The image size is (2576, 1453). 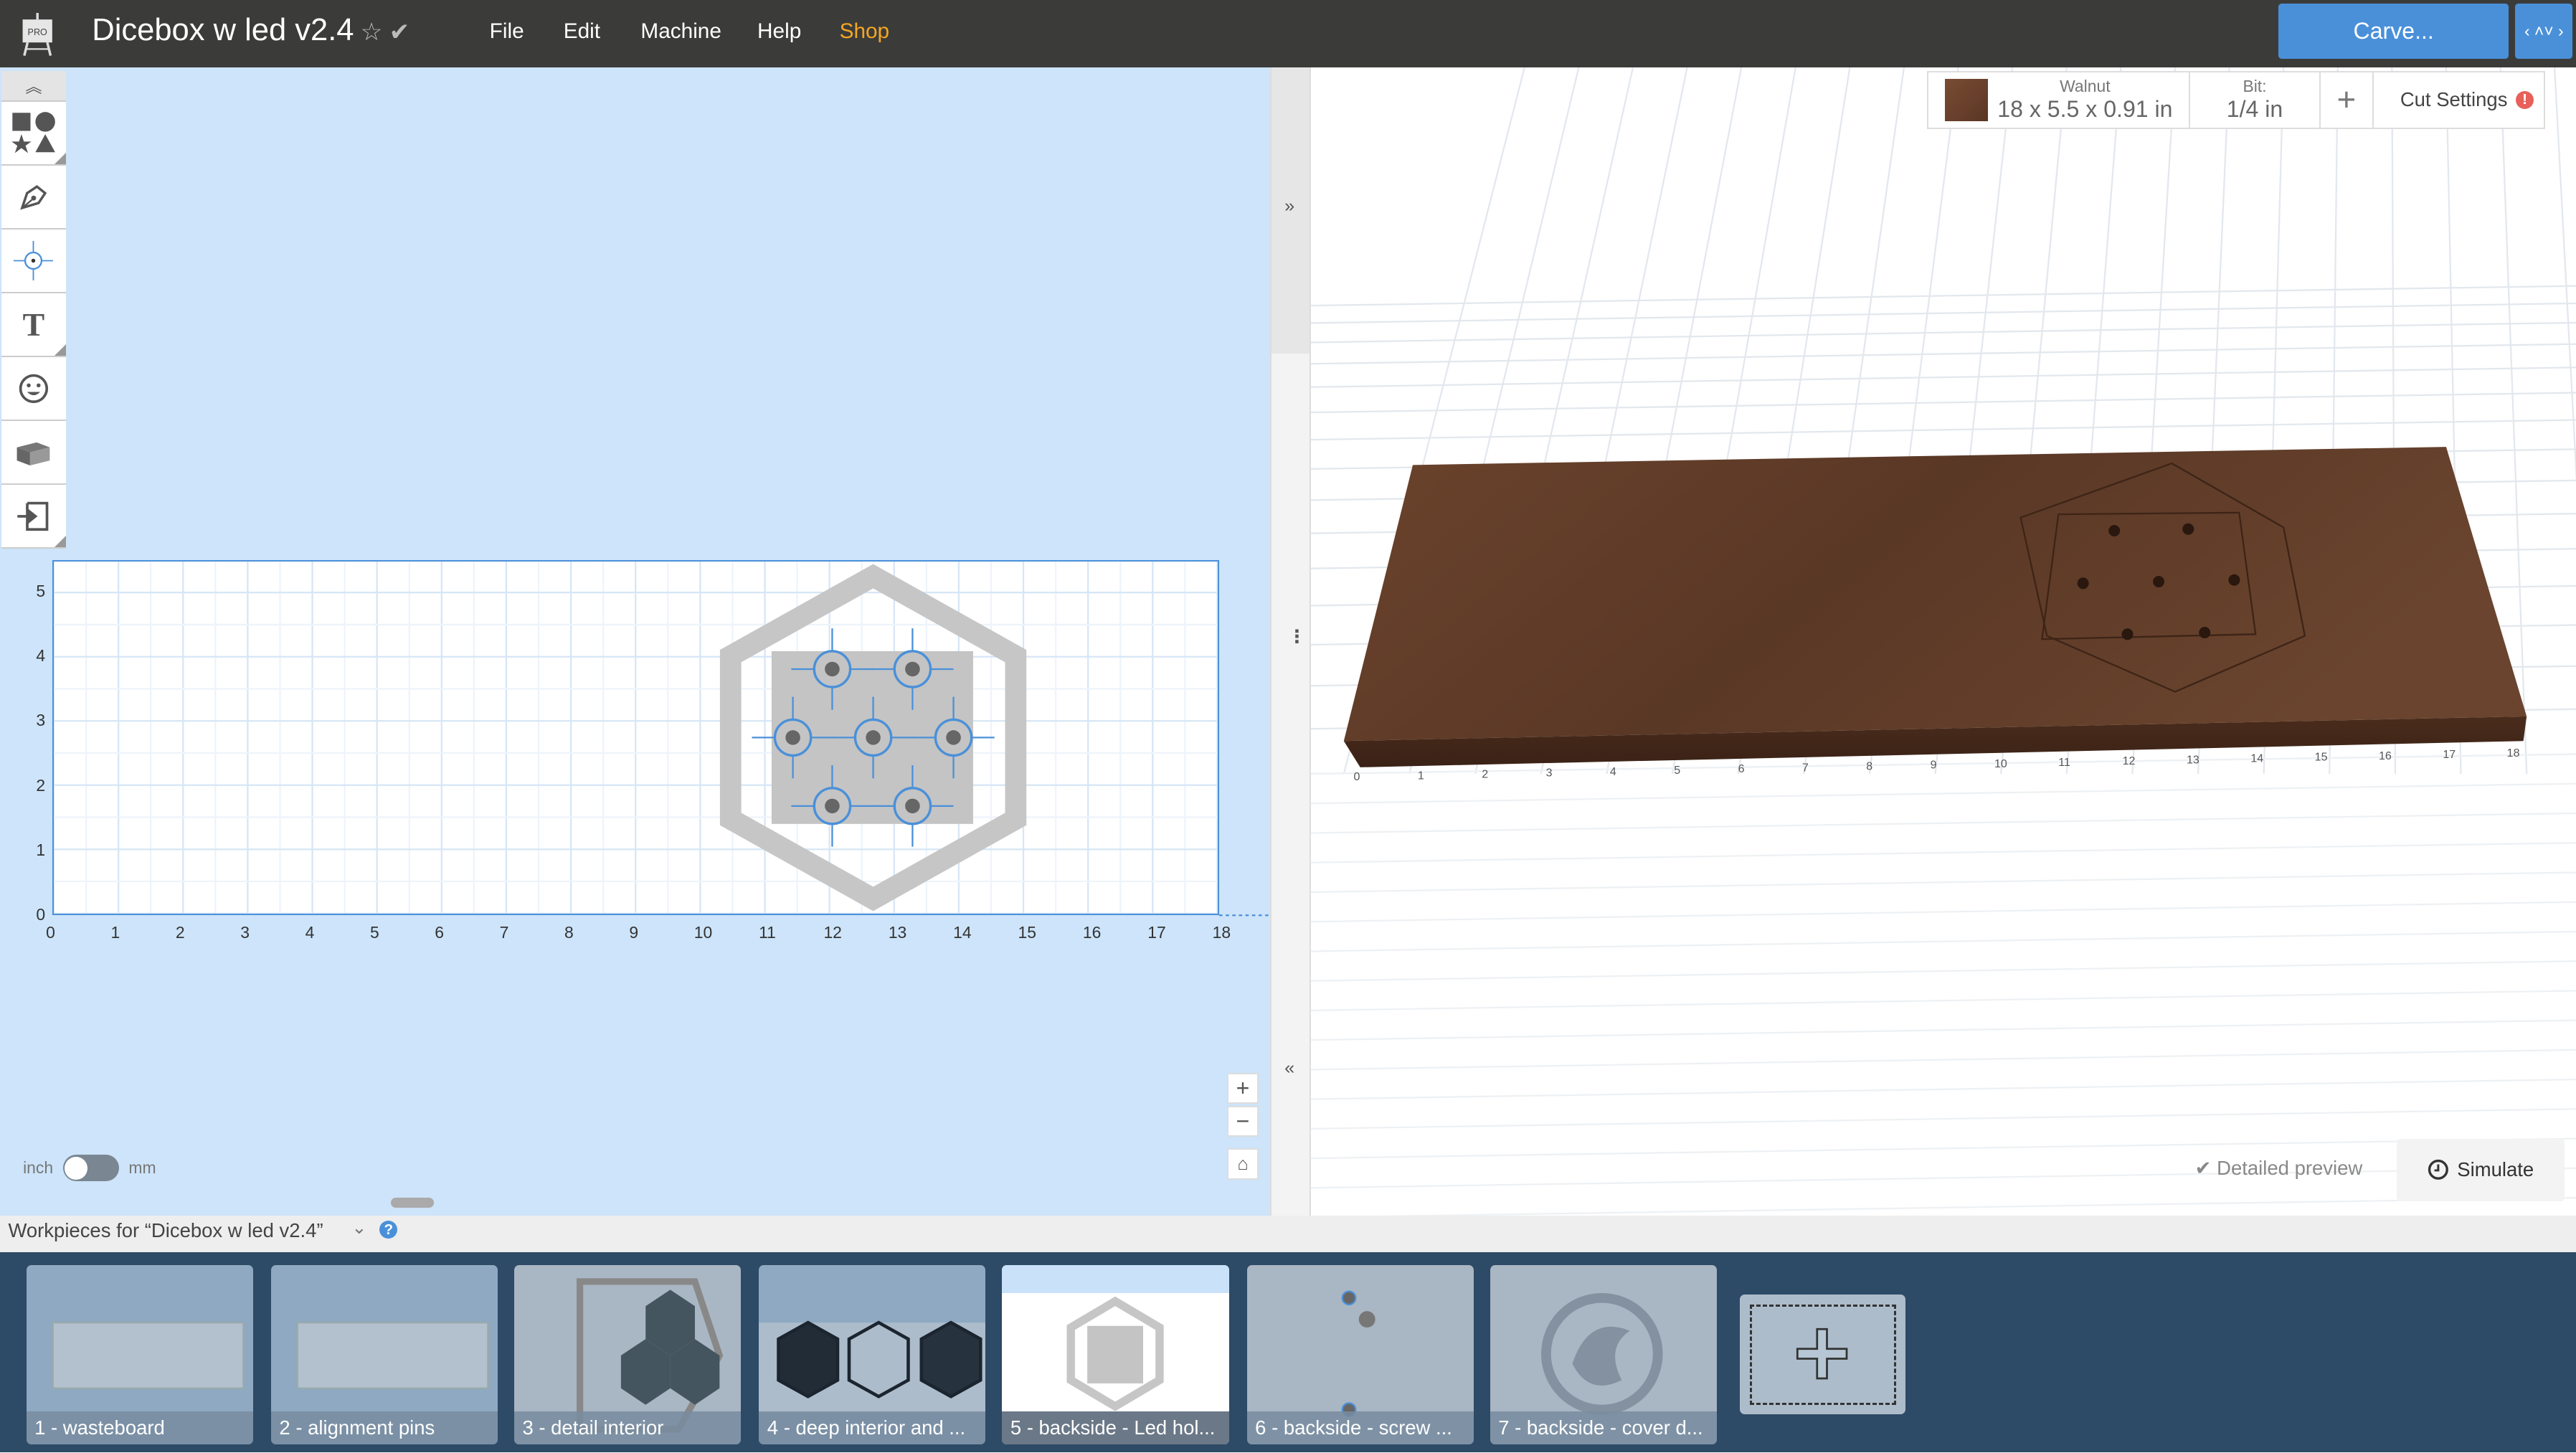 I want to click on zoom-out-button: −, so click(x=1243, y=1121).